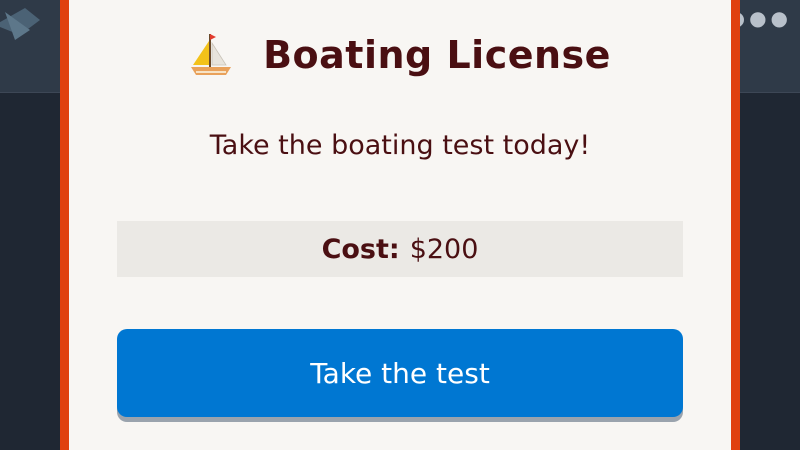 The height and width of the screenshot is (450, 800). I want to click on modal-title: Boating License, so click(437, 55).